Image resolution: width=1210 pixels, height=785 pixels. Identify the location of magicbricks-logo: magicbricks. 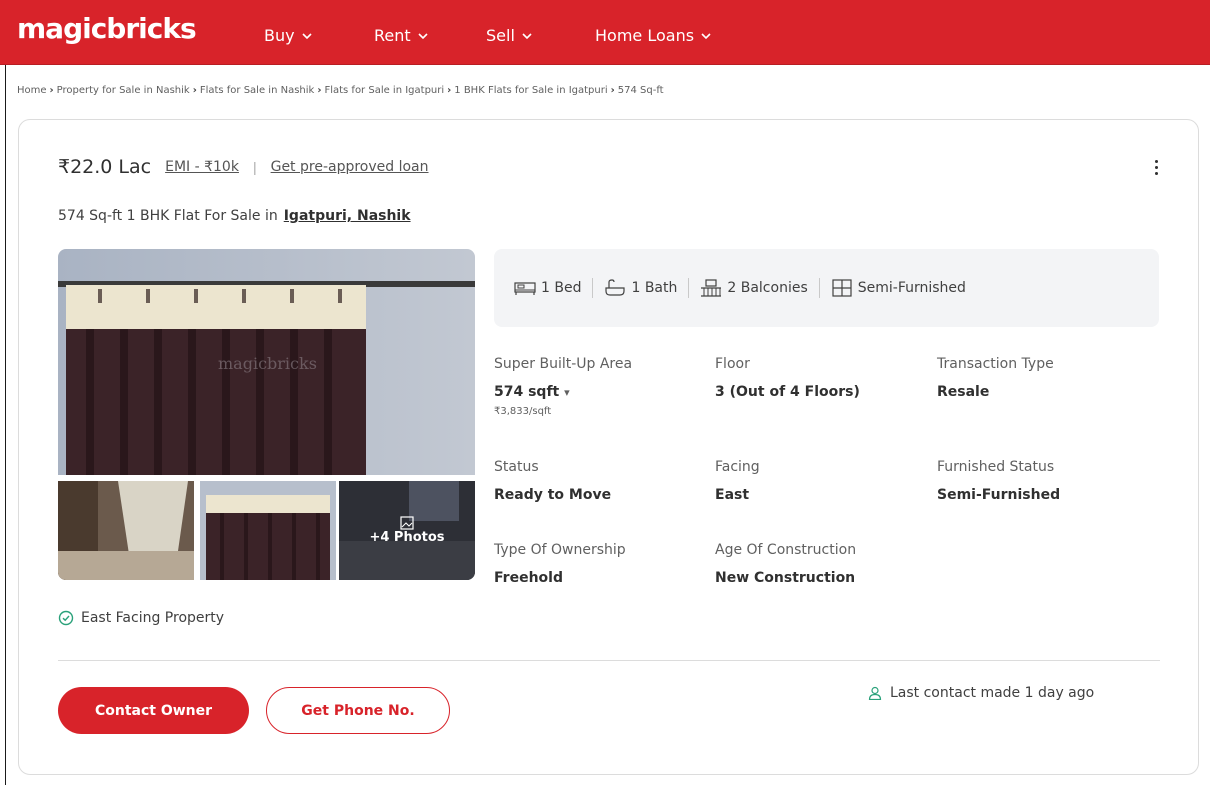
(107, 28).